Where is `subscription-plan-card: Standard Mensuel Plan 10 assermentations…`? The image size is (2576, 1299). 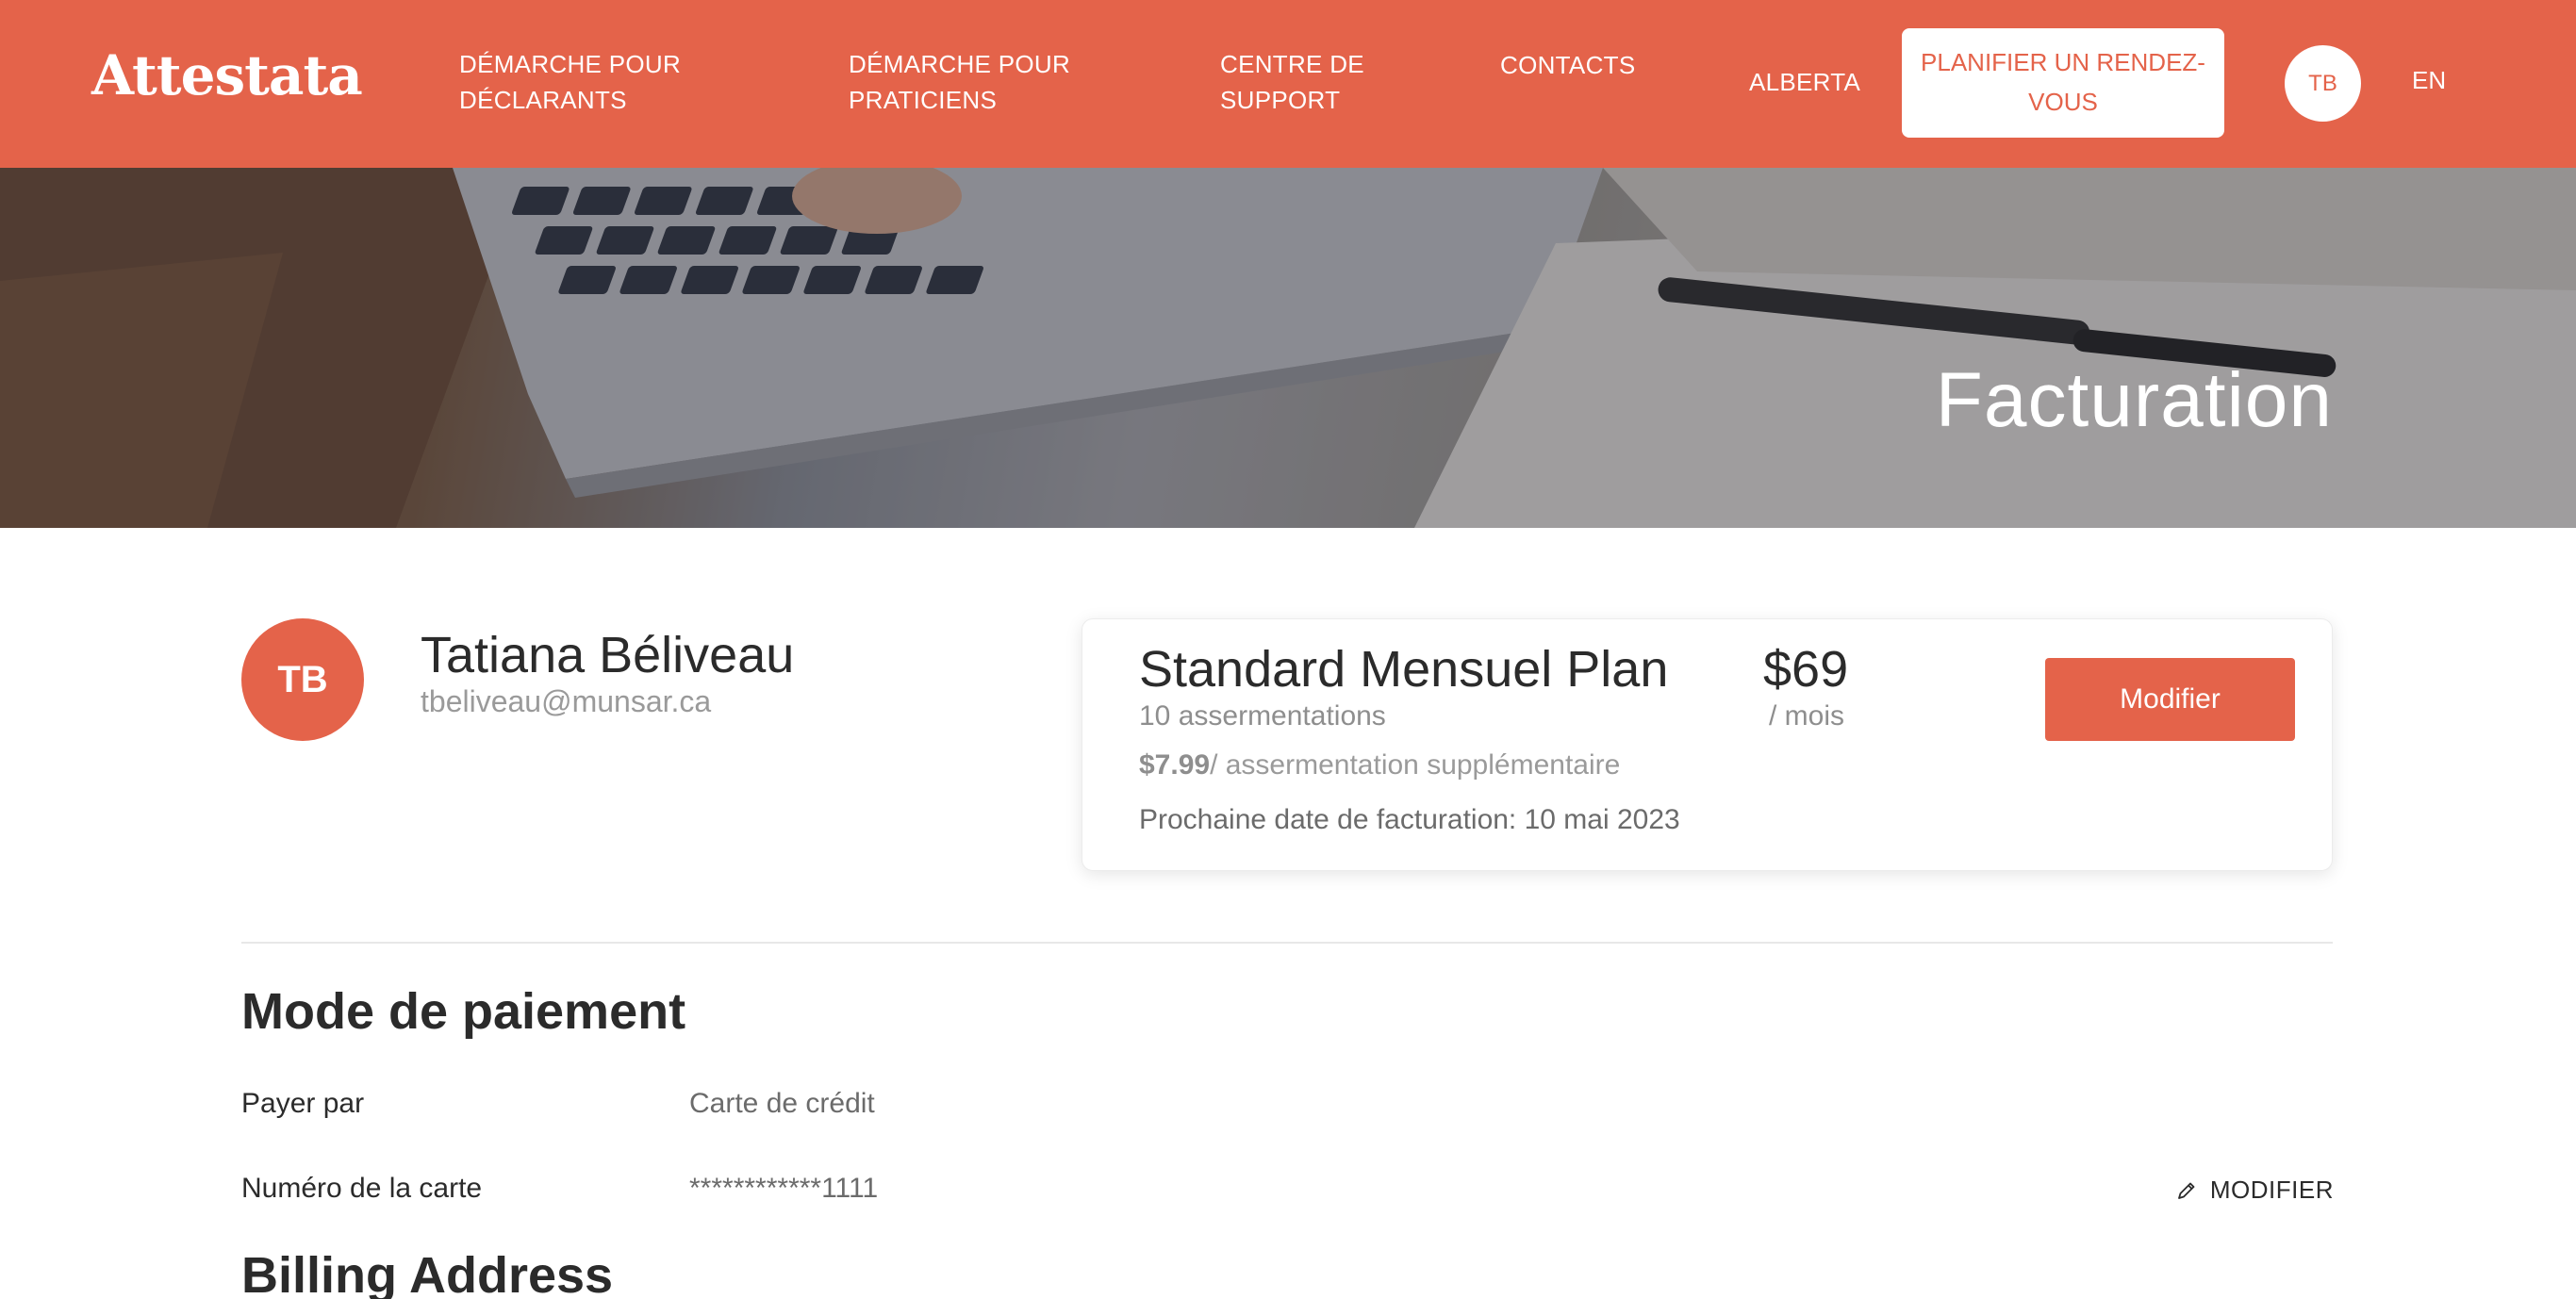
subscription-plan-card: Standard Mensuel Plan 10 assermentations… is located at coordinates (1707, 744).